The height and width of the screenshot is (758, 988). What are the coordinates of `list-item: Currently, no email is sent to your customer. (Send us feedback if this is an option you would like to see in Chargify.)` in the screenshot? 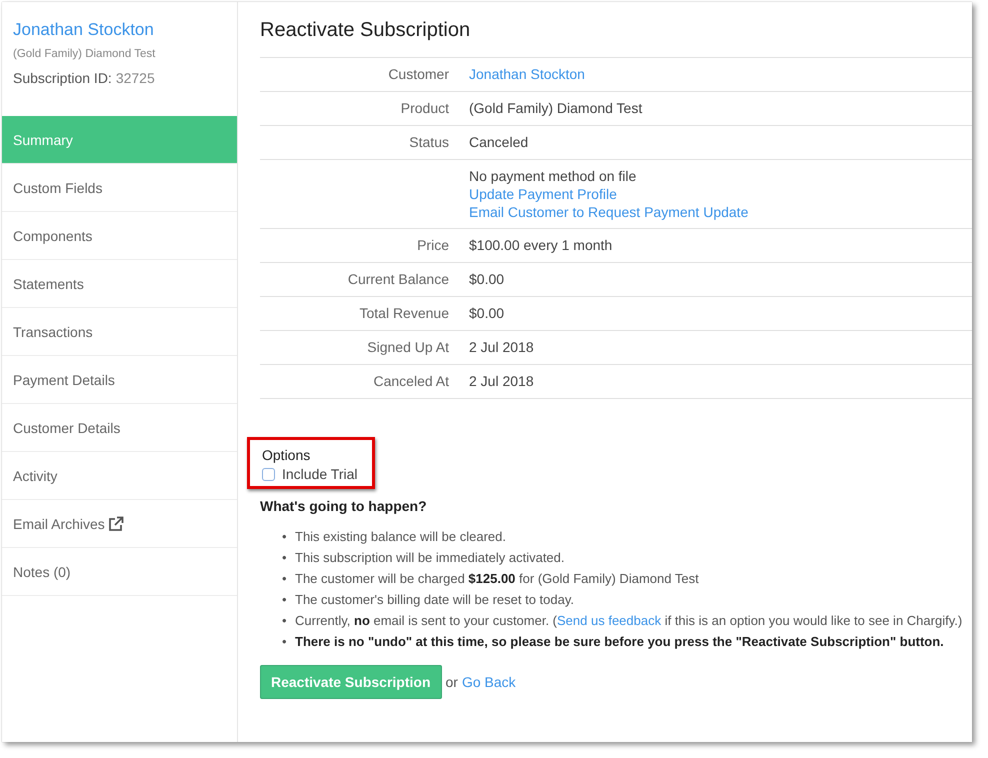 It's located at (628, 621).